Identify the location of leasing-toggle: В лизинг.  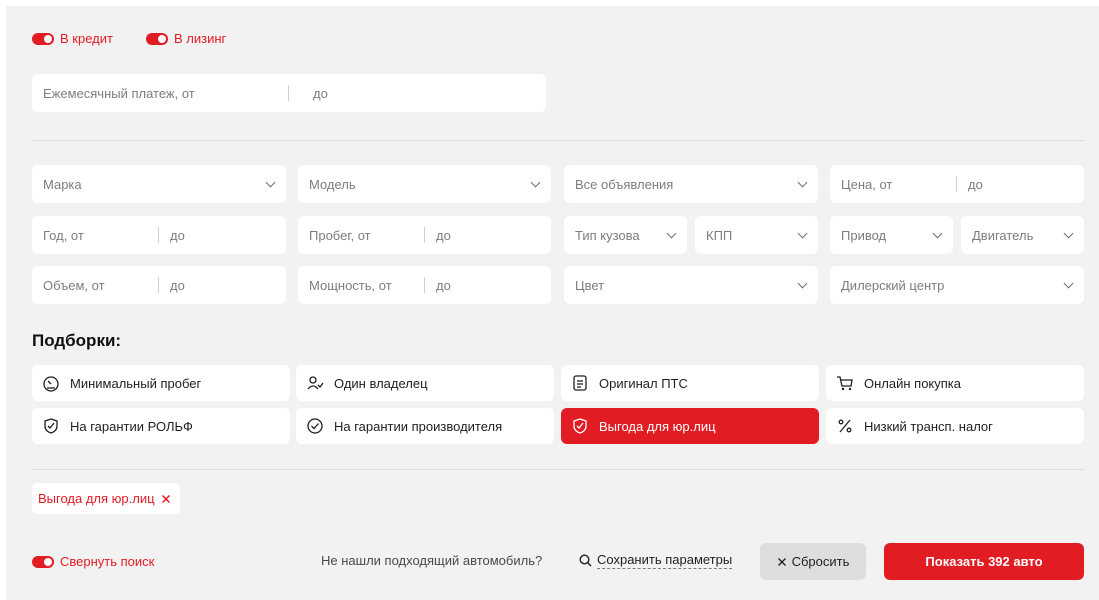
(186, 38).